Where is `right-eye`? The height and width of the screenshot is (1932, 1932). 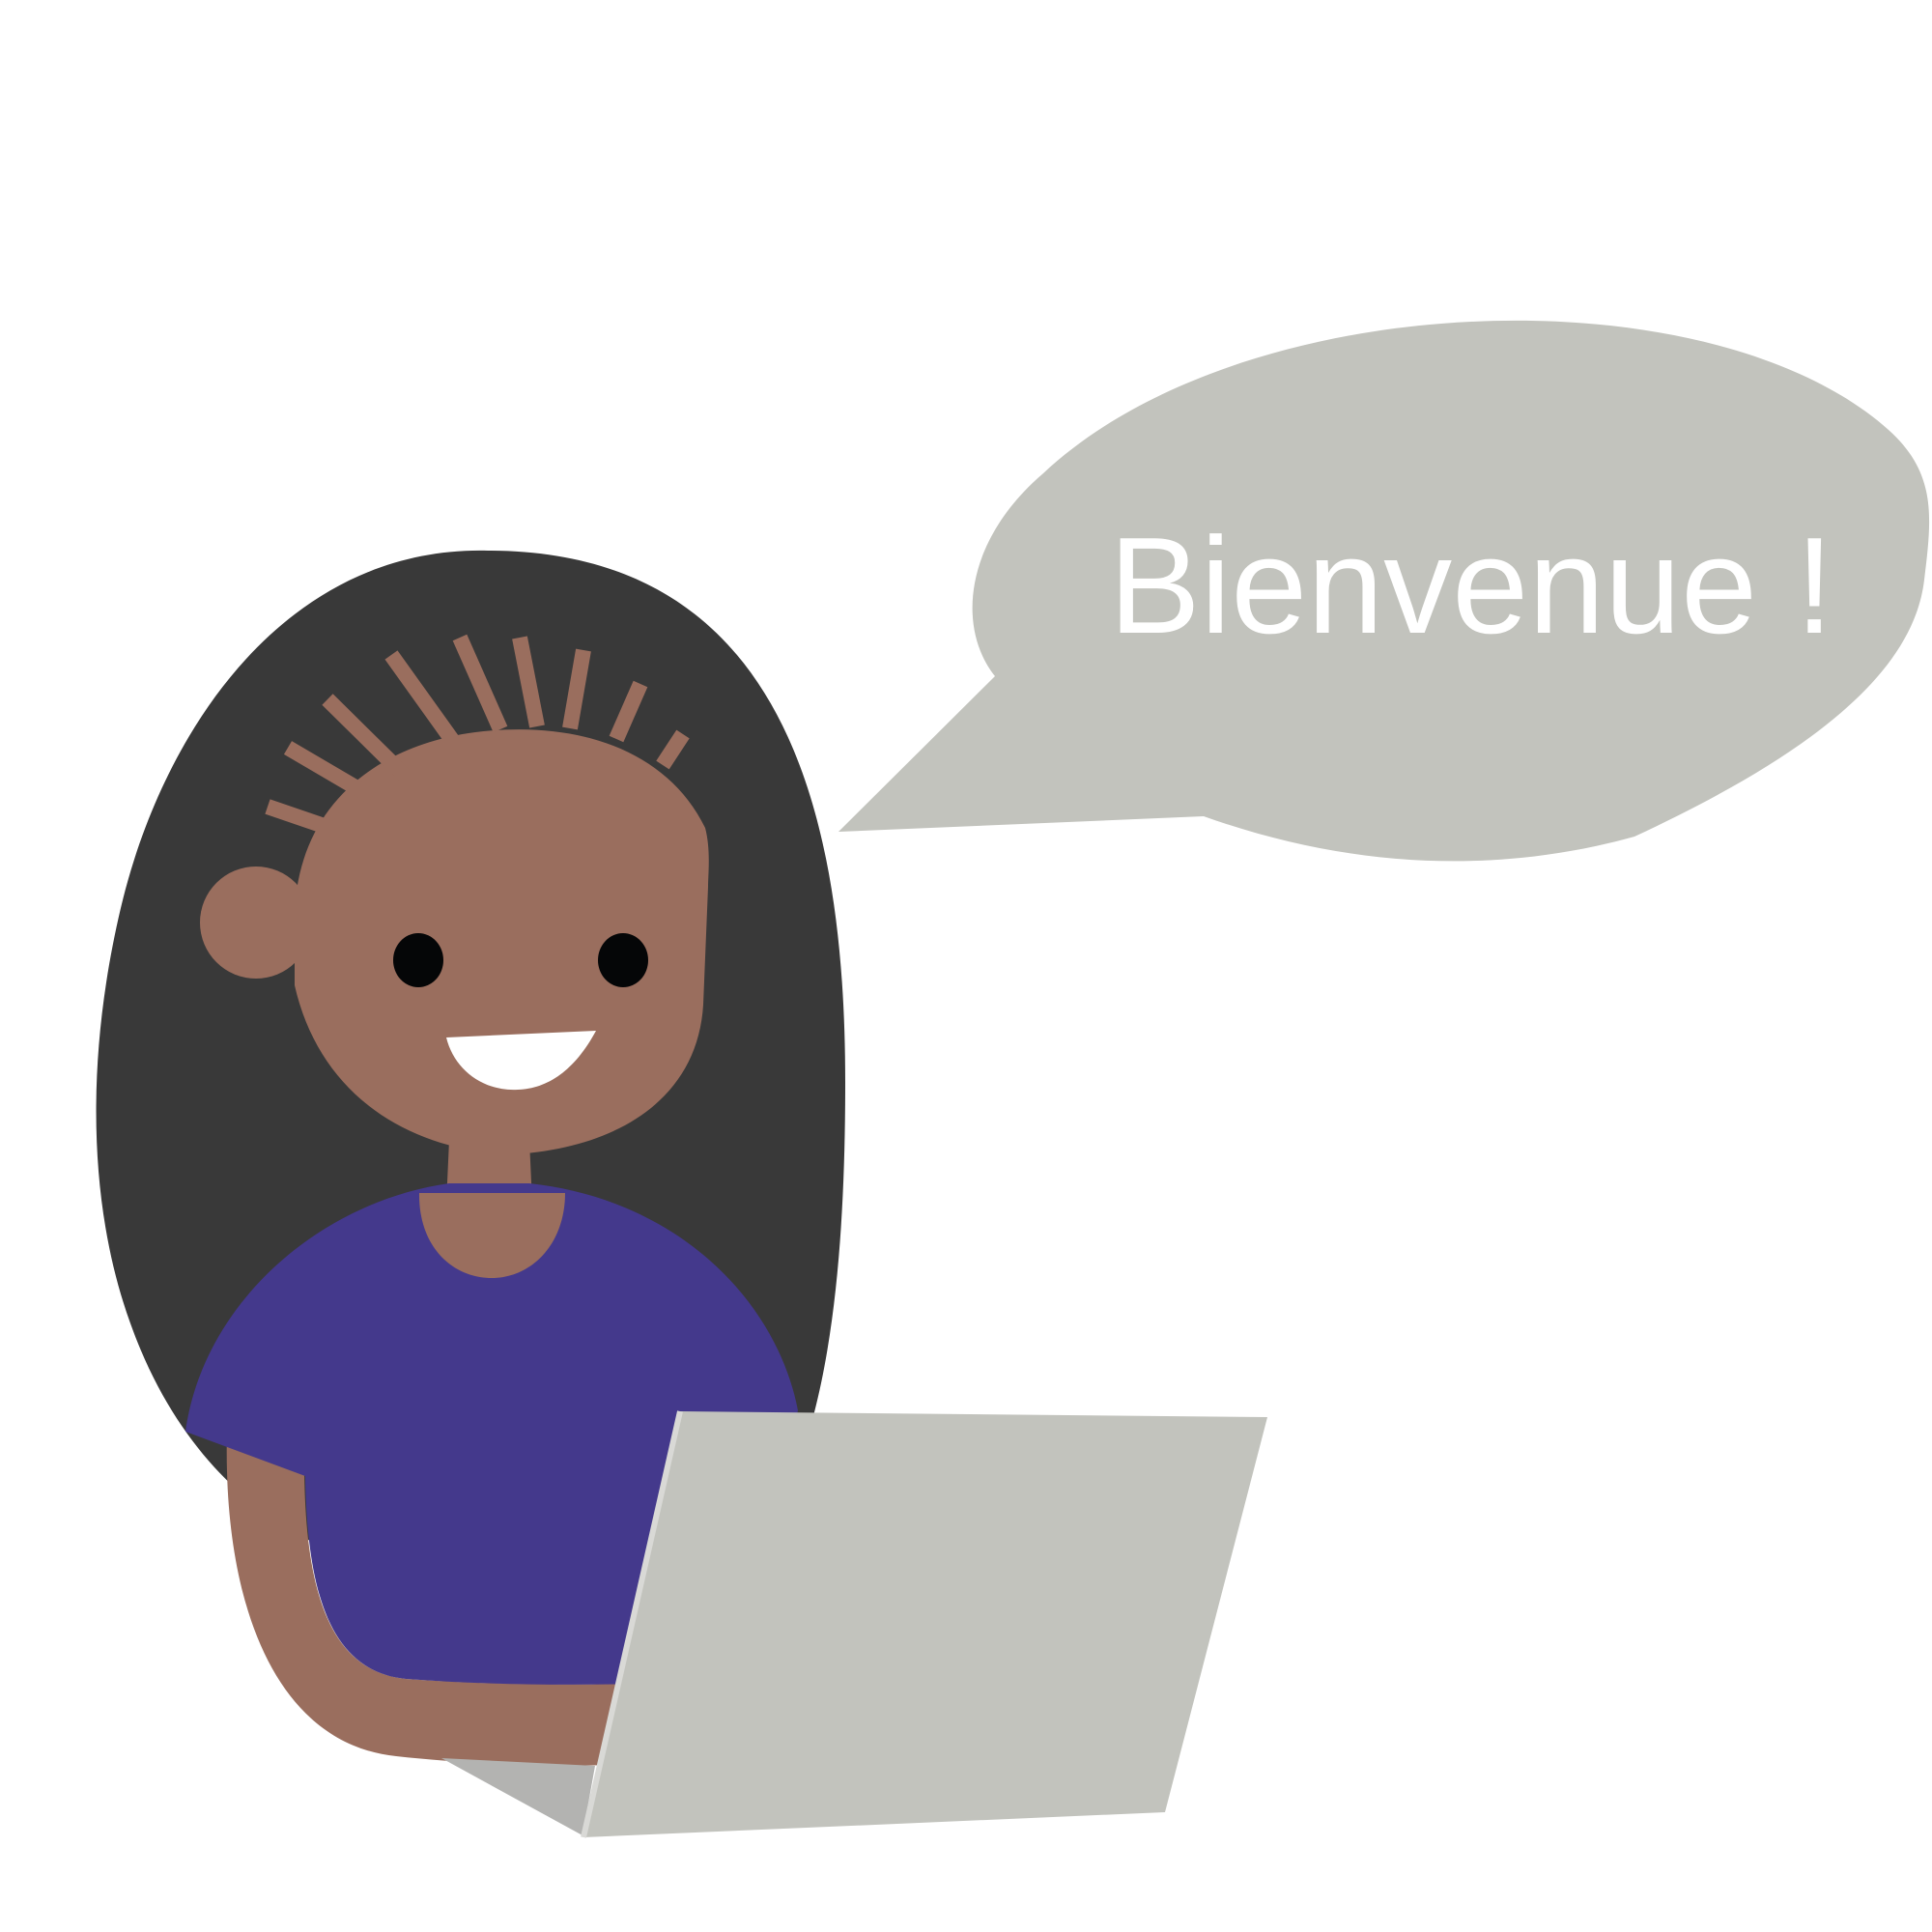 right-eye is located at coordinates (623, 960).